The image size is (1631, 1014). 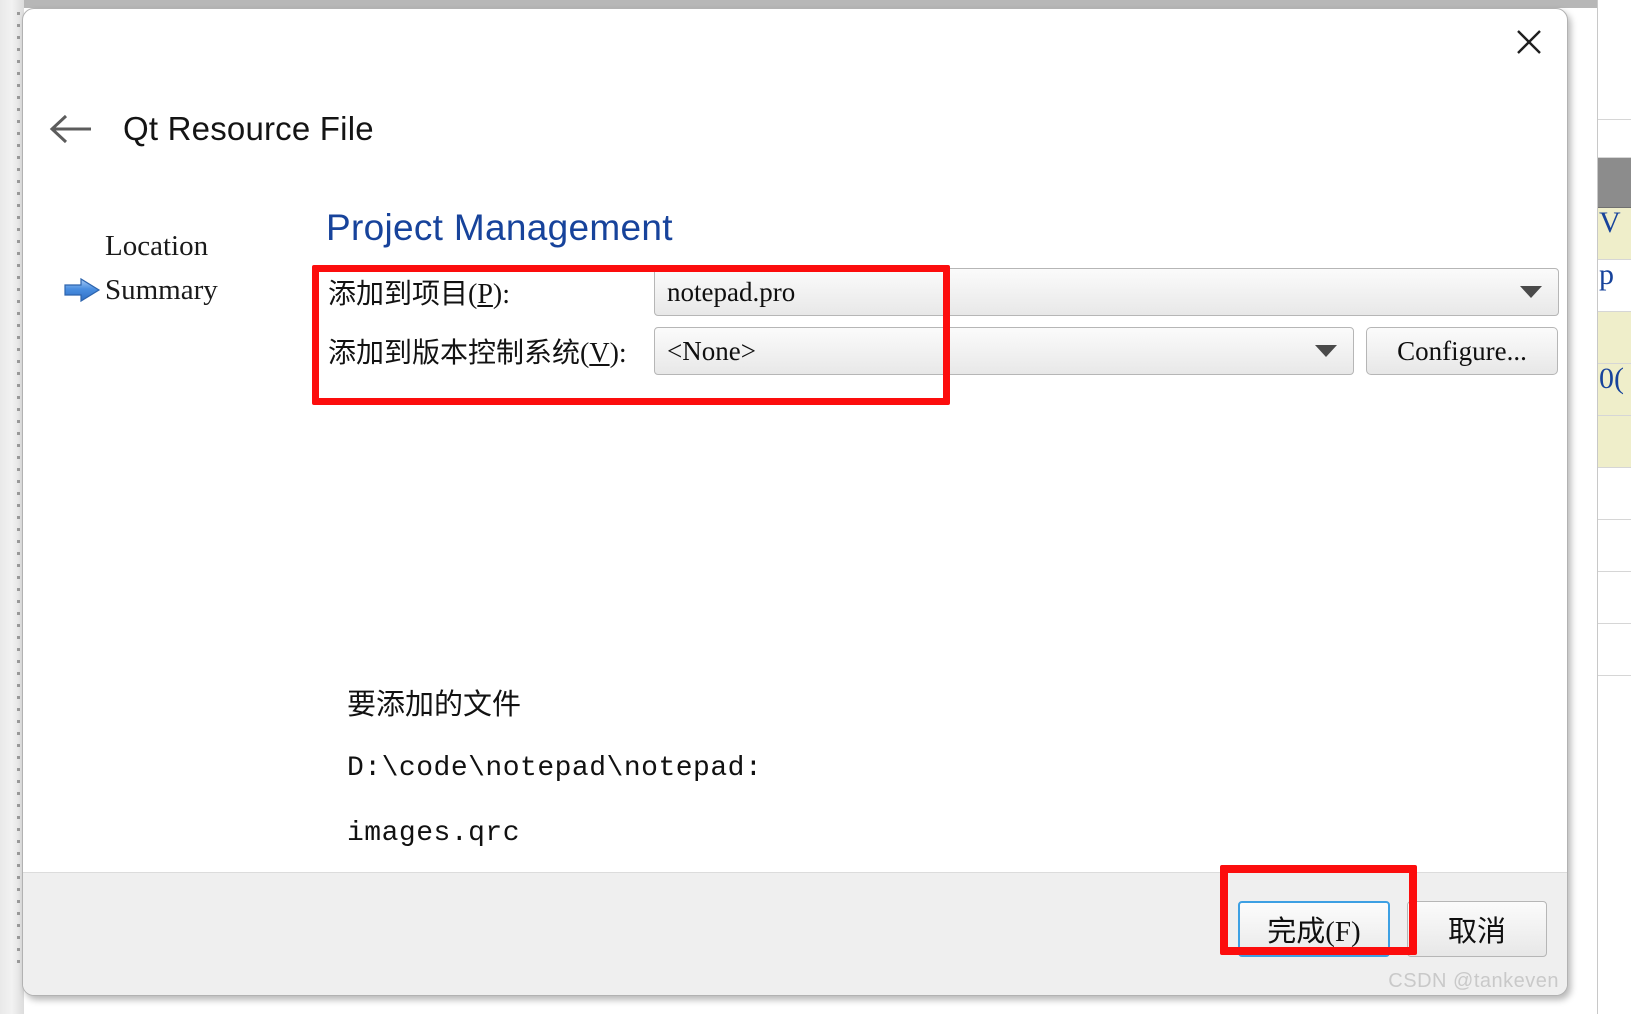 I want to click on wizard-step-location: Location, so click(x=174, y=246).